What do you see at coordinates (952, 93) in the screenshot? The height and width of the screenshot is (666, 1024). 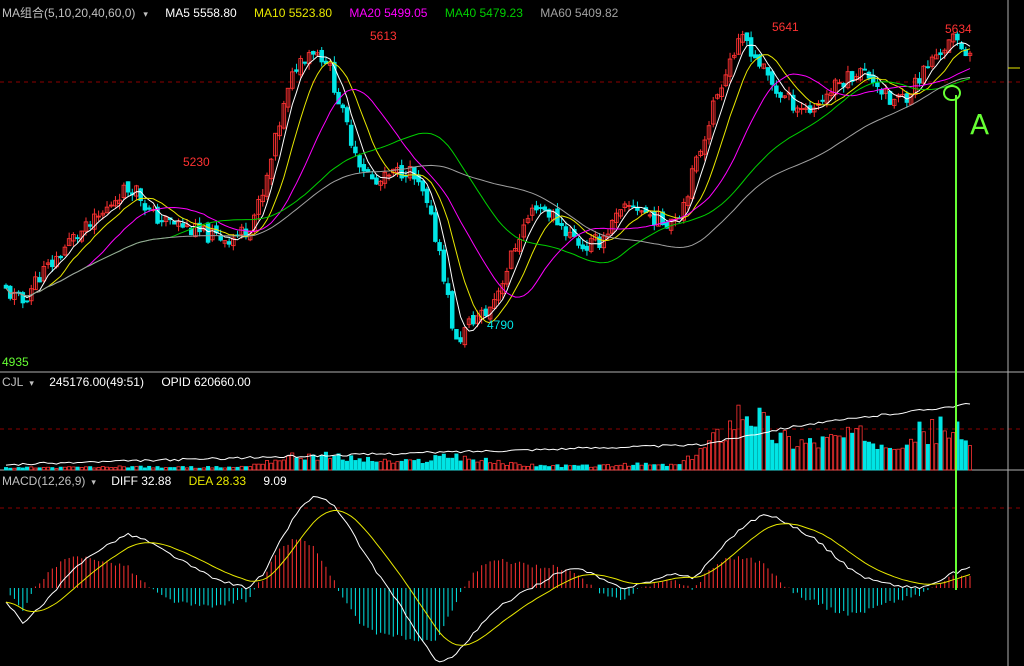 I see `annotation-circle` at bounding box center [952, 93].